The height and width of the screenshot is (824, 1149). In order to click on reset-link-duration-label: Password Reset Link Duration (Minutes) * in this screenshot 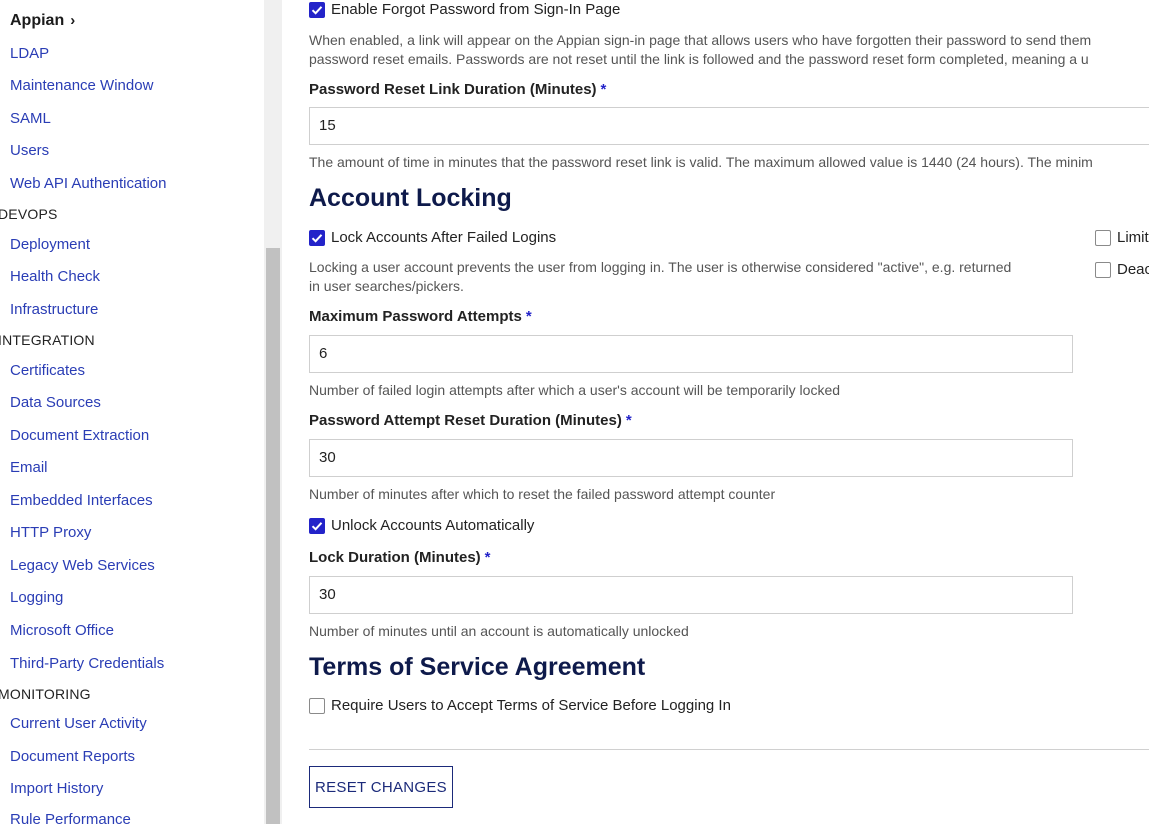, I will do `click(457, 89)`.